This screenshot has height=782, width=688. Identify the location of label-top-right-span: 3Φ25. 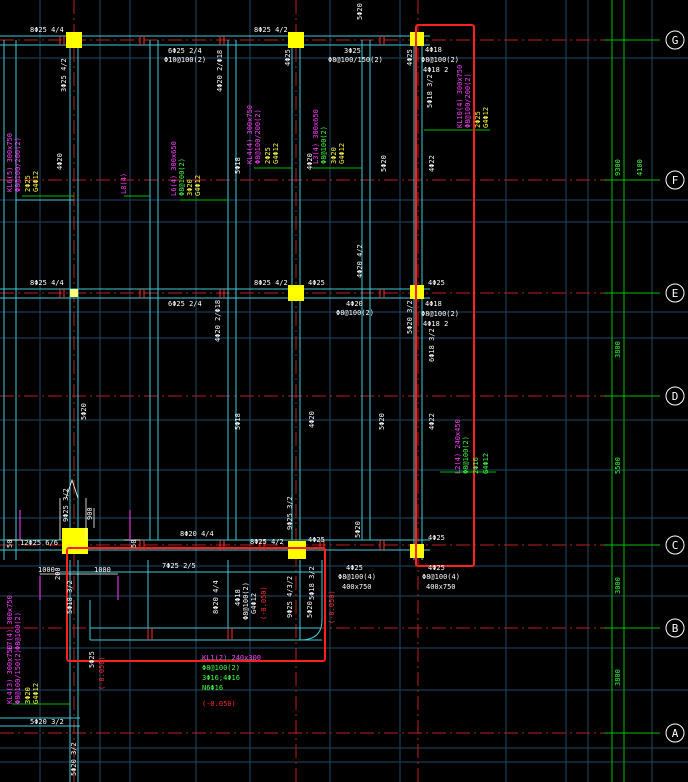
(352, 51).